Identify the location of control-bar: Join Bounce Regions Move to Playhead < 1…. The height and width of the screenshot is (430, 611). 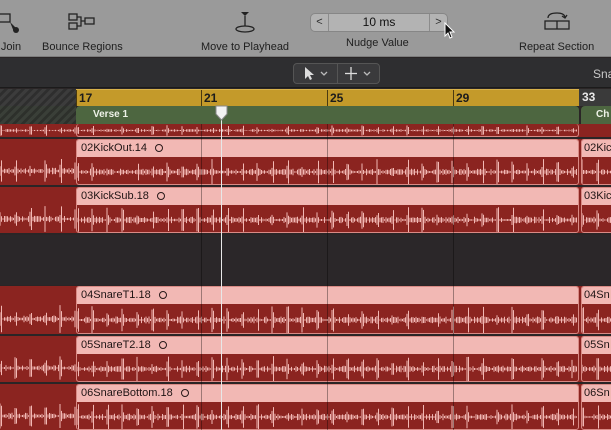
(305, 28).